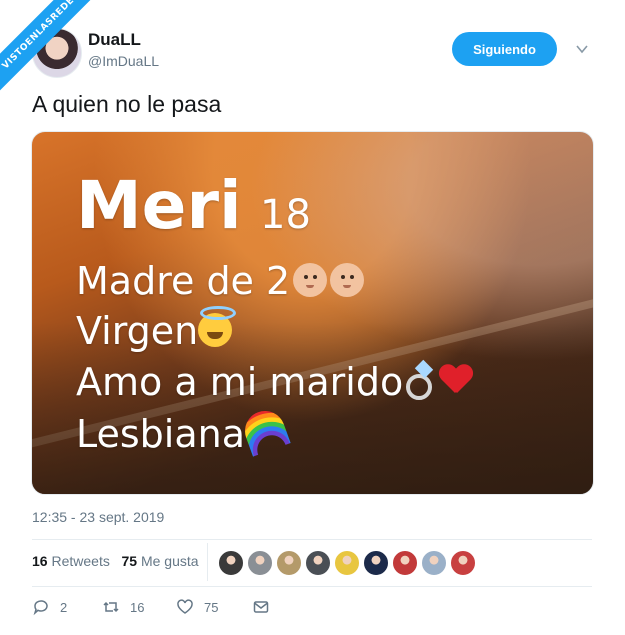 The height and width of the screenshot is (635, 625). Describe the element at coordinates (265, 430) in the screenshot. I see `rainbow-emoji-icon` at that location.